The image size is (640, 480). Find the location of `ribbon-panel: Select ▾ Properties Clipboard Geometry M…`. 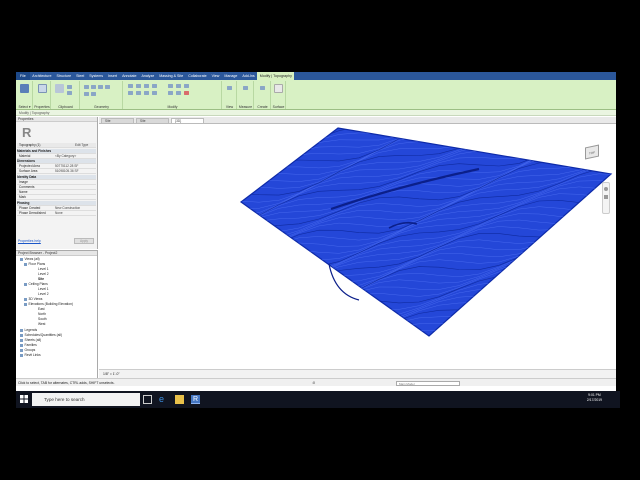

ribbon-panel: Select ▾ Properties Clipboard Geometry M… is located at coordinates (316, 95).